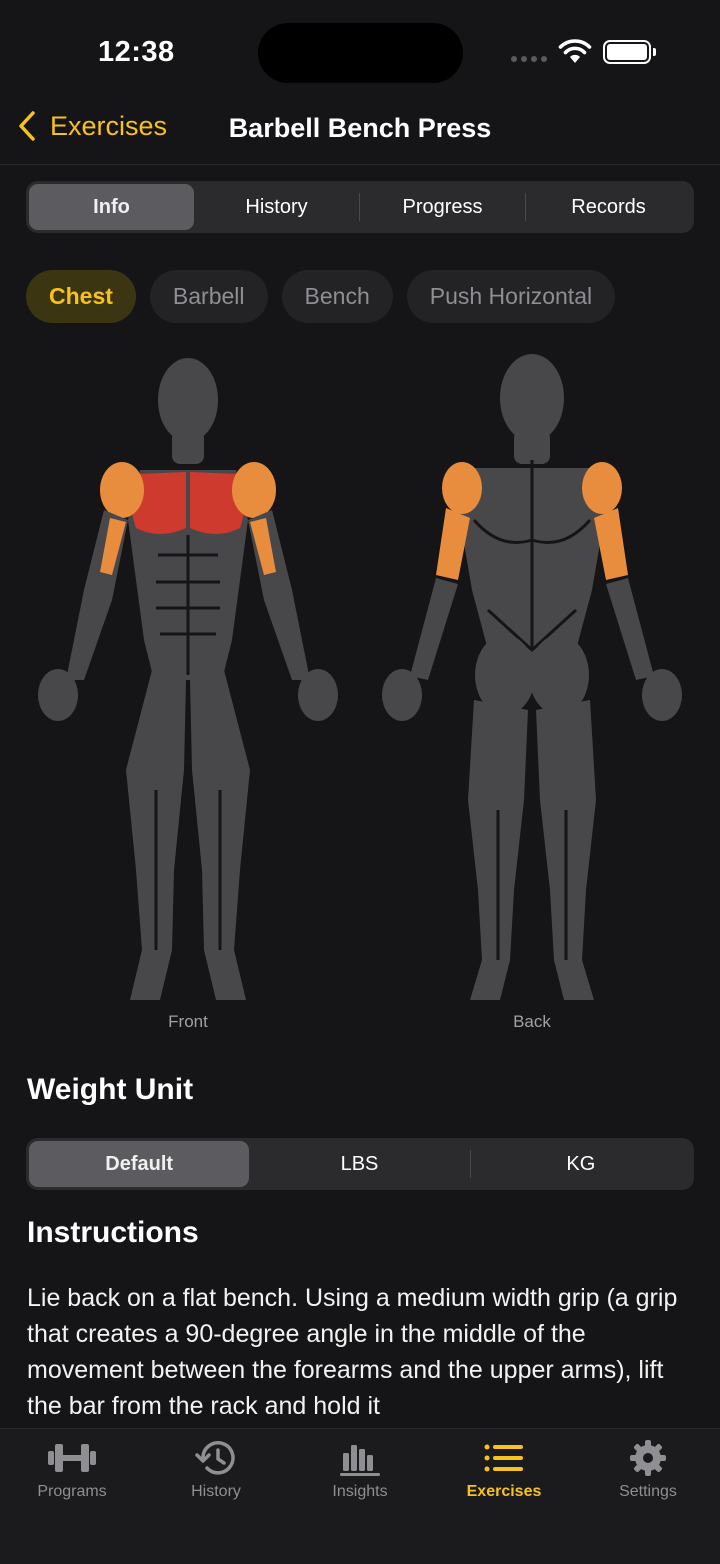 This screenshot has height=1564, width=720. What do you see at coordinates (111, 207) in the screenshot?
I see `tab-info: Info` at bounding box center [111, 207].